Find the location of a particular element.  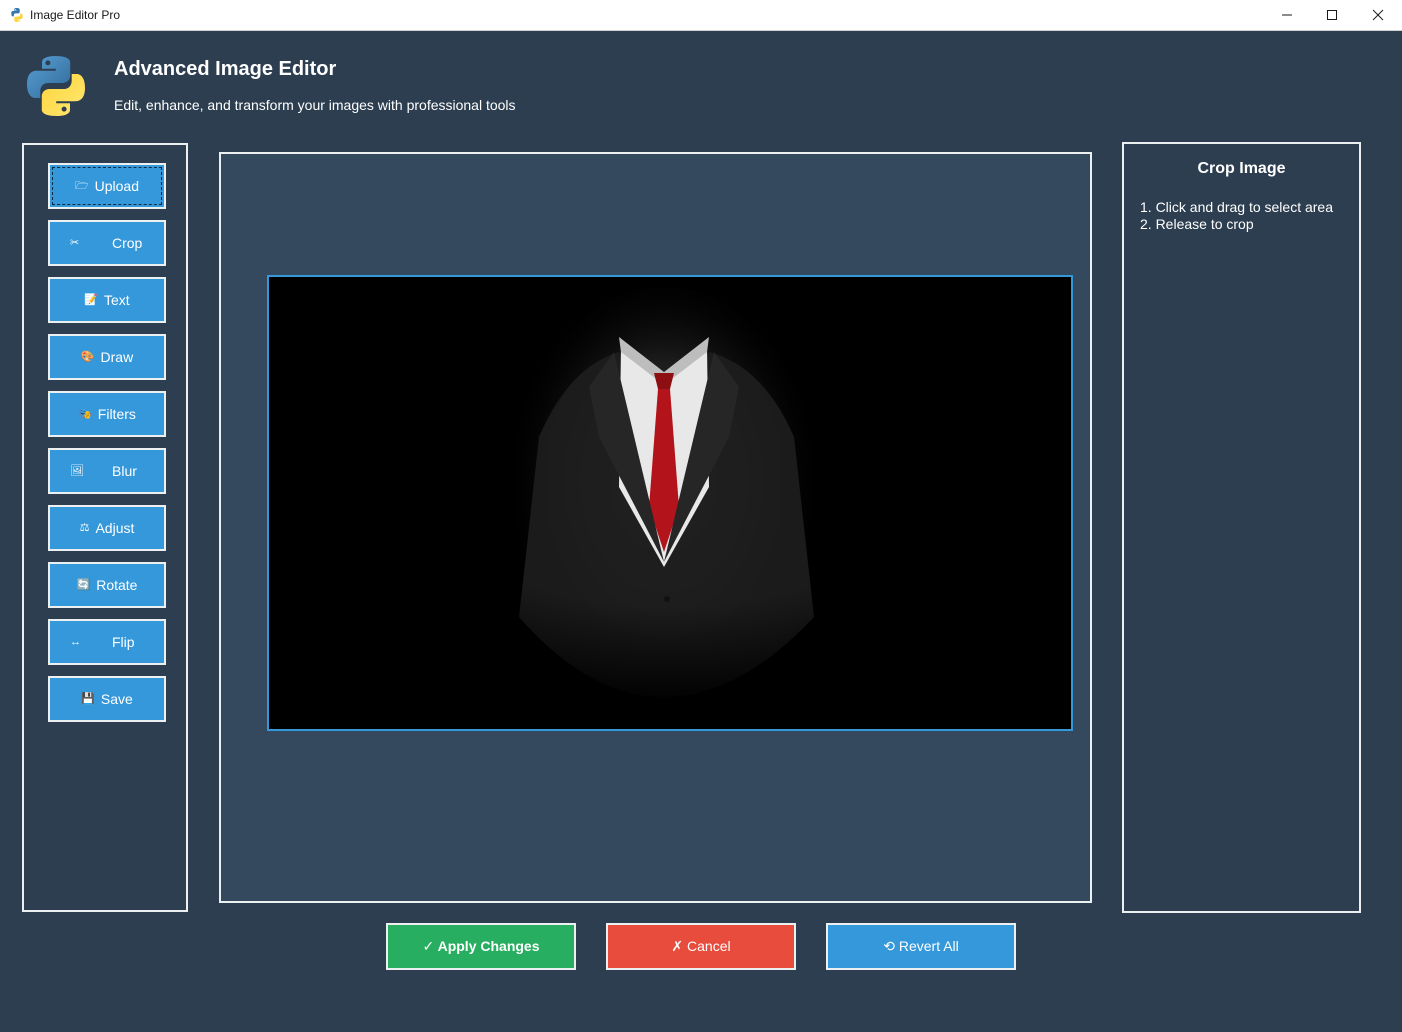

palette-icon: 🎨 is located at coordinates (87, 356).